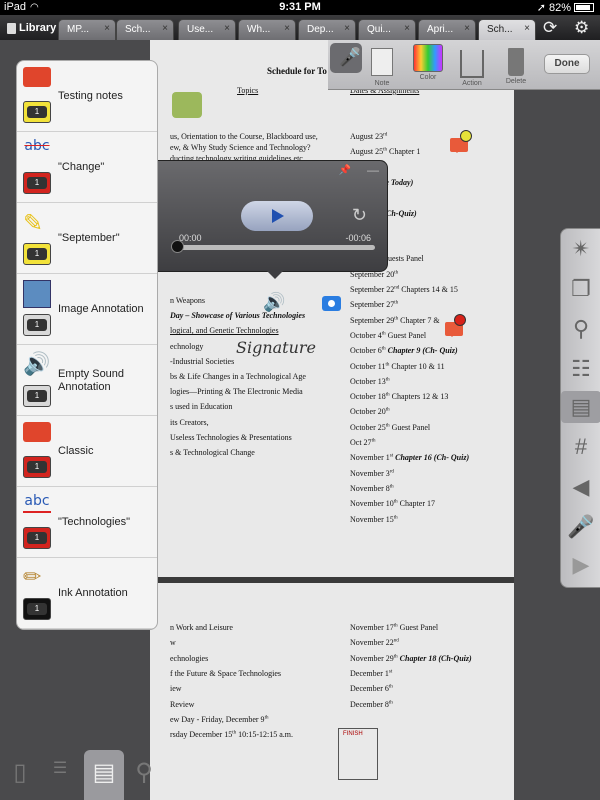 This screenshot has width=600, height=800. Describe the element at coordinates (371, 704) in the screenshot. I see `date-line: December 8th` at that location.